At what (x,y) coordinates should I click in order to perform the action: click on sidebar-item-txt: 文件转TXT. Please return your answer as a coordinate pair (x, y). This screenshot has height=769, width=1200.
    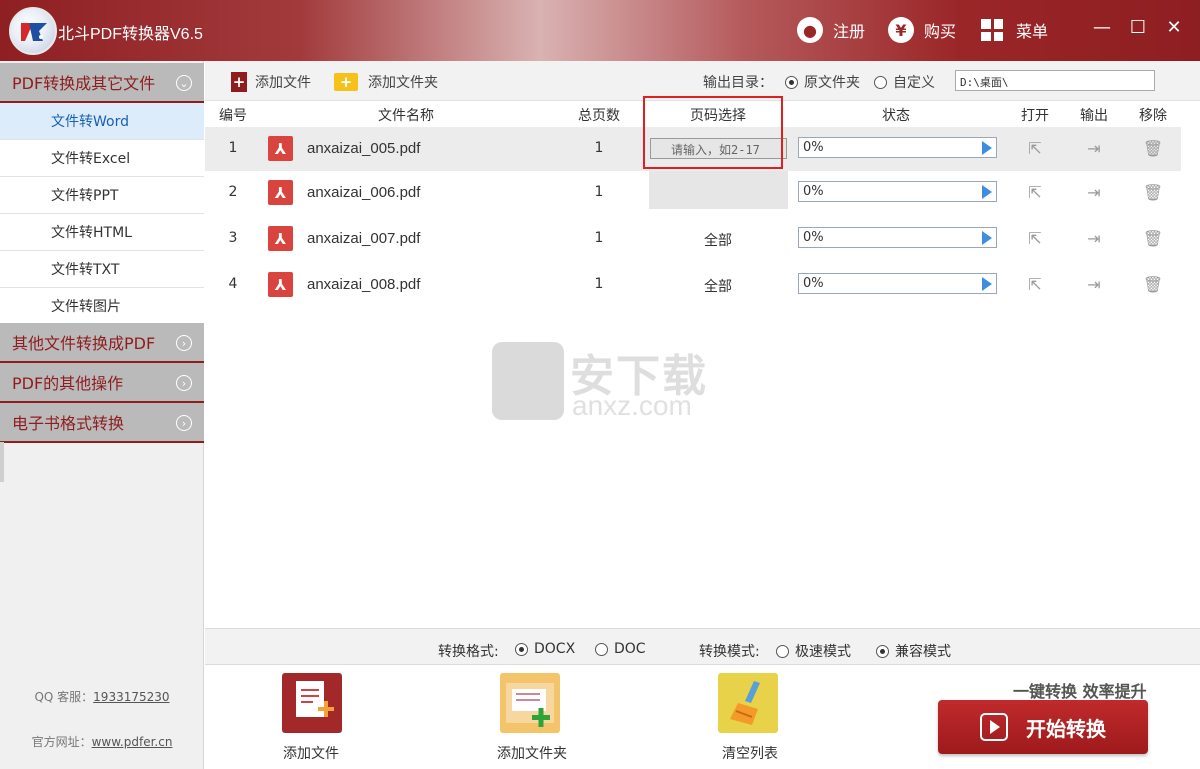
    Looking at the image, I should click on (102, 269).